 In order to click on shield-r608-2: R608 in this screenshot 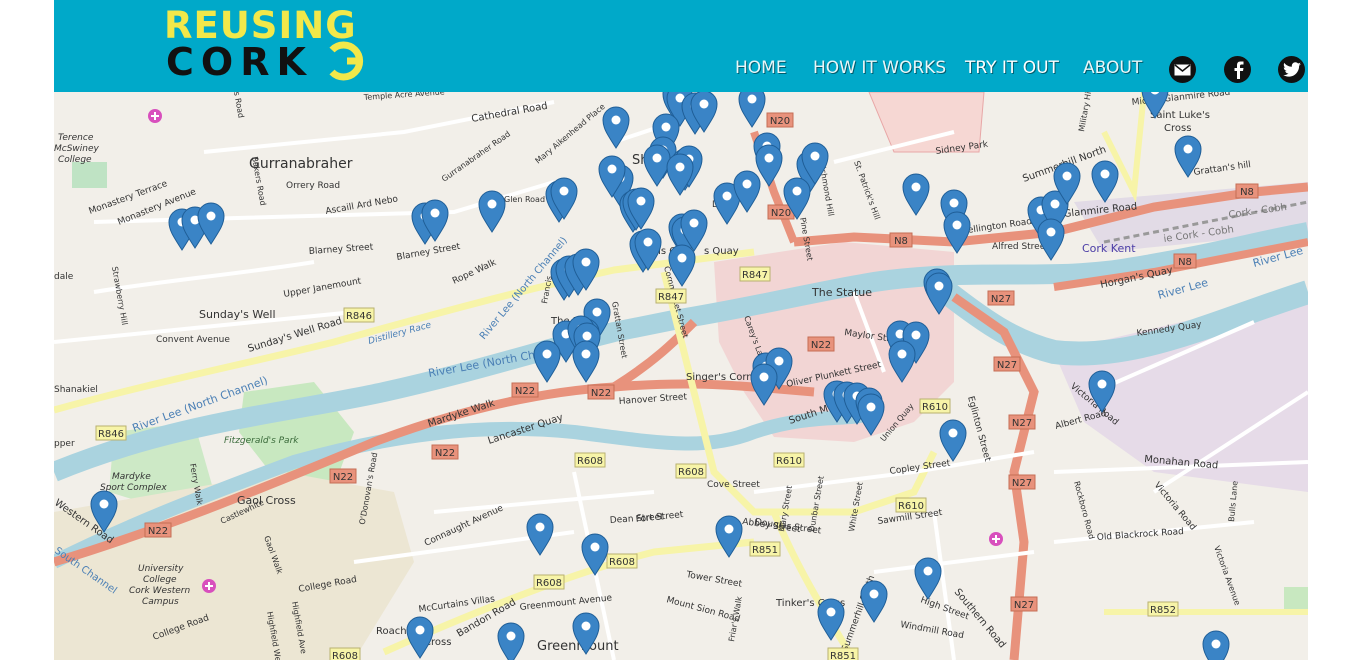, I will do `click(691, 471)`.